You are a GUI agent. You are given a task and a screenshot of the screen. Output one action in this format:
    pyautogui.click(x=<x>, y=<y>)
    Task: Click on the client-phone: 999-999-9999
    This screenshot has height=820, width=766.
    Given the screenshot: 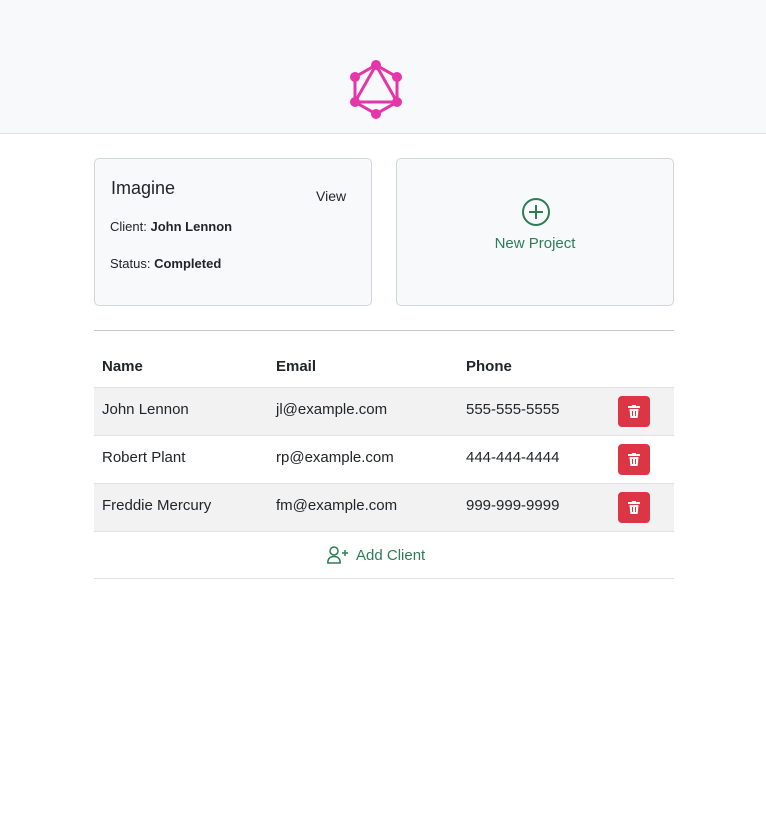 What is the action you would take?
    pyautogui.click(x=513, y=505)
    